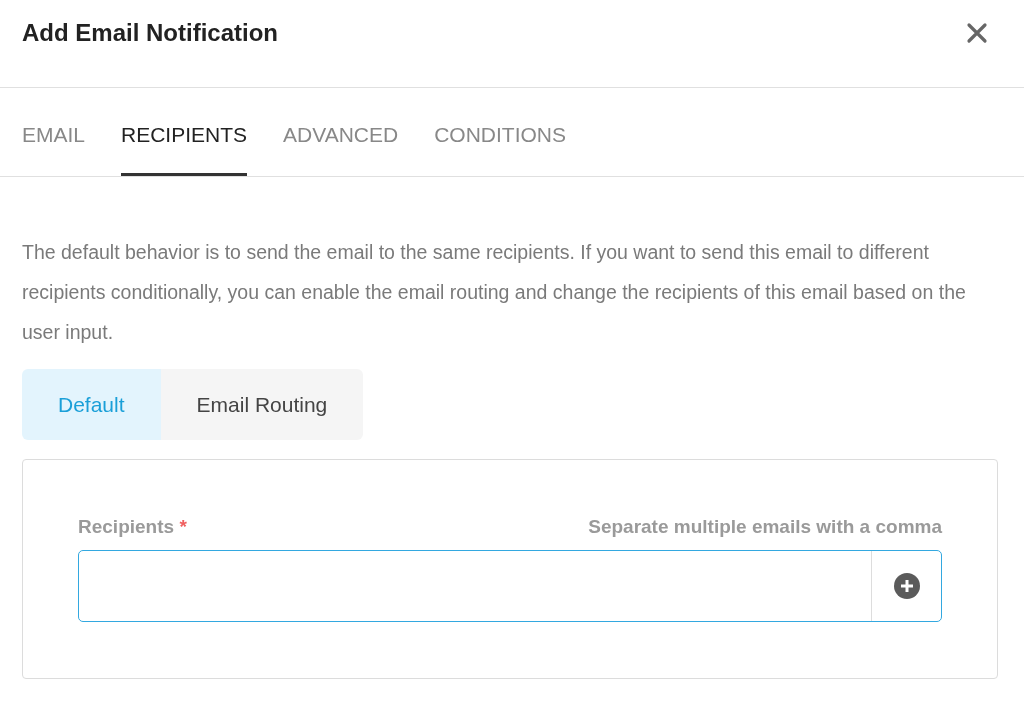 The image size is (1024, 702). Describe the element at coordinates (906, 586) in the screenshot. I see `plus-circle-icon` at that location.